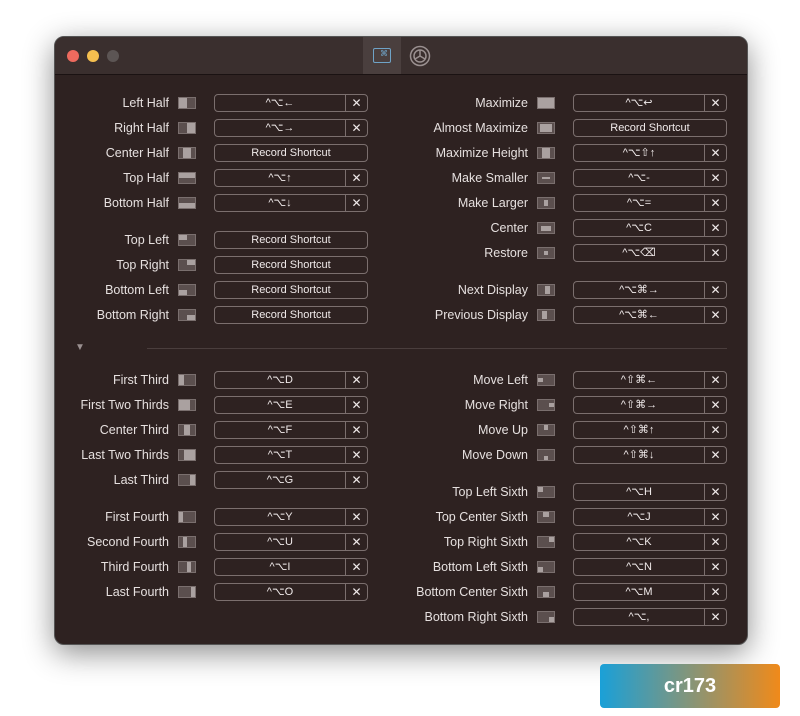 This screenshot has width=800, height=716. What do you see at coordinates (639, 617) in the screenshot?
I see `shortcut-value: ^⌥,` at bounding box center [639, 617].